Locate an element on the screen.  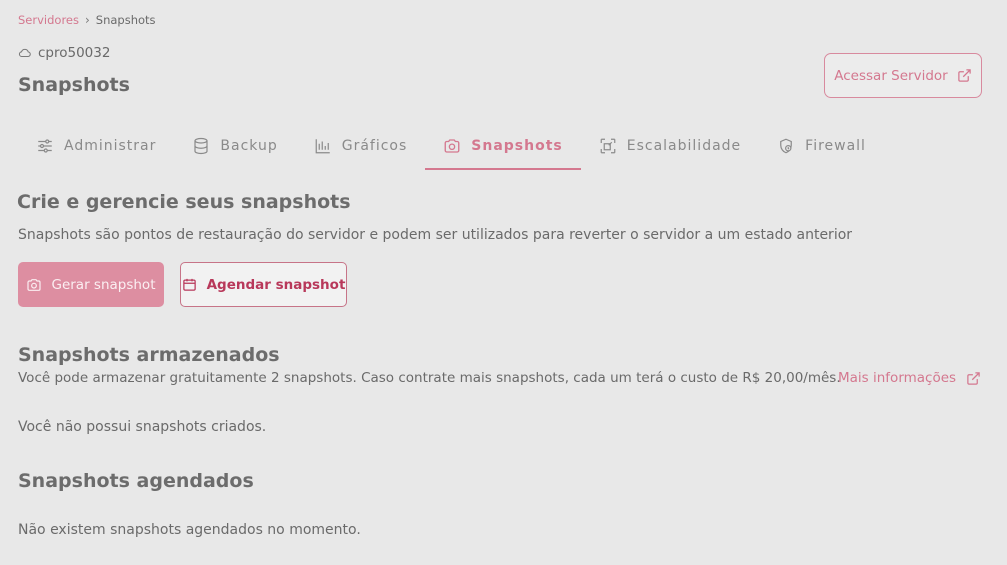
scale-icon is located at coordinates (608, 146).